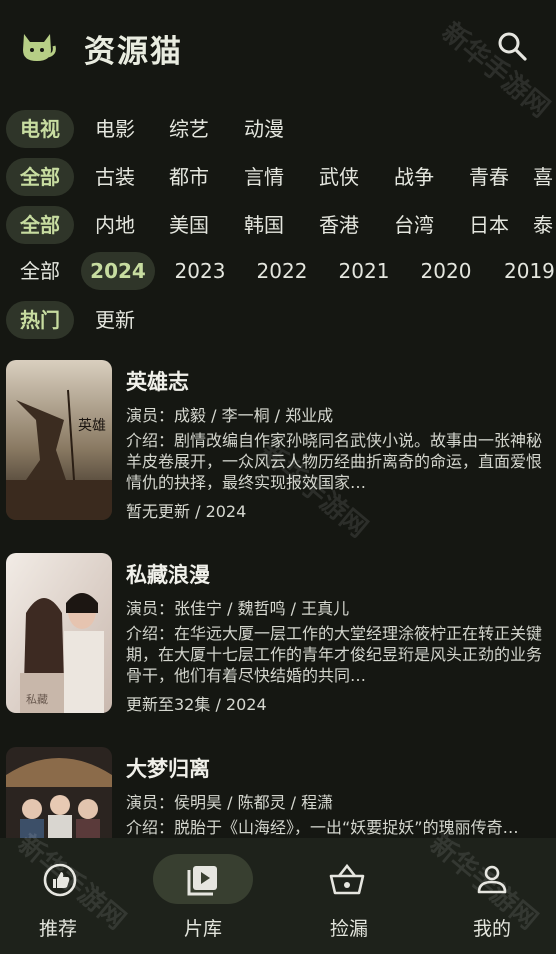  I want to click on chip-genre-comedy: 喜, so click(544, 177).